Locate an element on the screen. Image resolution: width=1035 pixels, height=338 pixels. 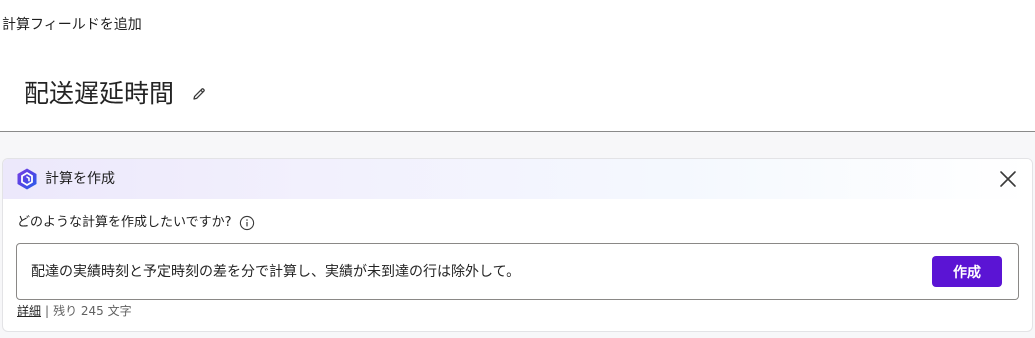
field-name-title: 配送遅延時間 is located at coordinates (99, 93).